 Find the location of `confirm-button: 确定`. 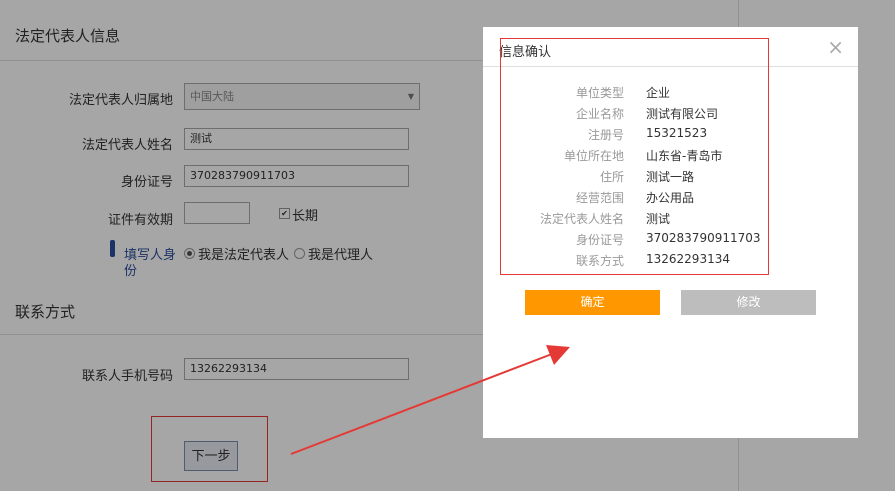

confirm-button: 确定 is located at coordinates (592, 302).